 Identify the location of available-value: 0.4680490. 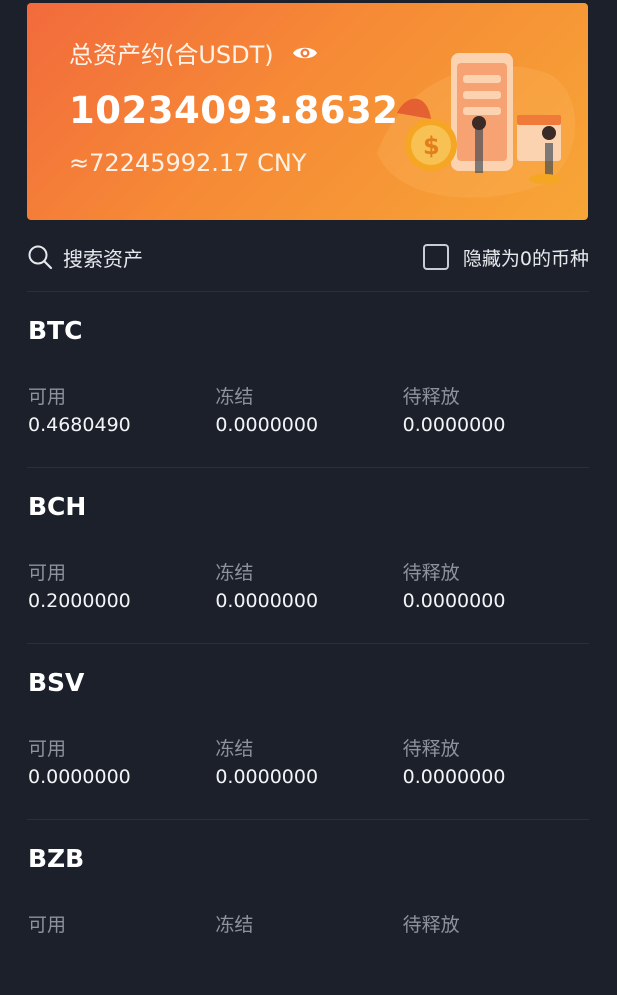
(79, 425).